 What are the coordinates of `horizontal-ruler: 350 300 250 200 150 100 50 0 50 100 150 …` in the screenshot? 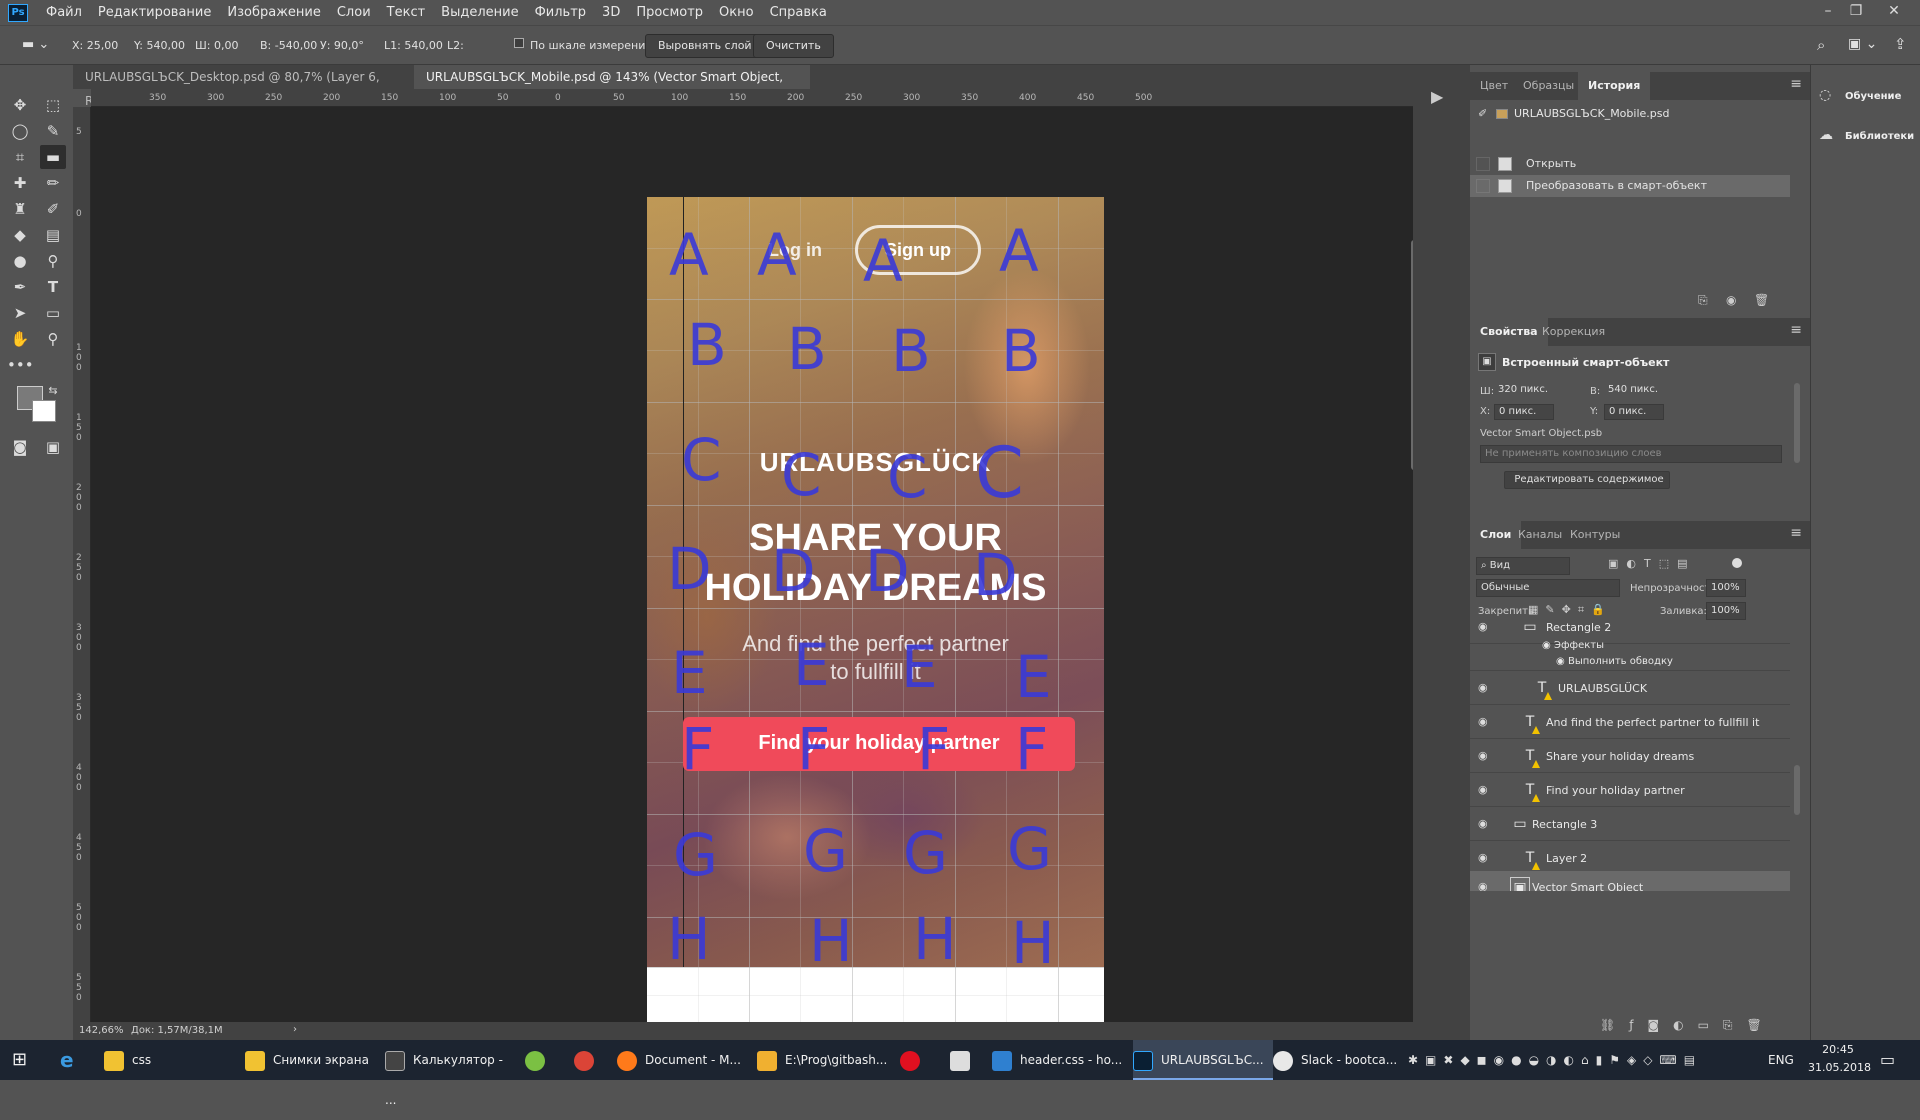 It's located at (752, 98).